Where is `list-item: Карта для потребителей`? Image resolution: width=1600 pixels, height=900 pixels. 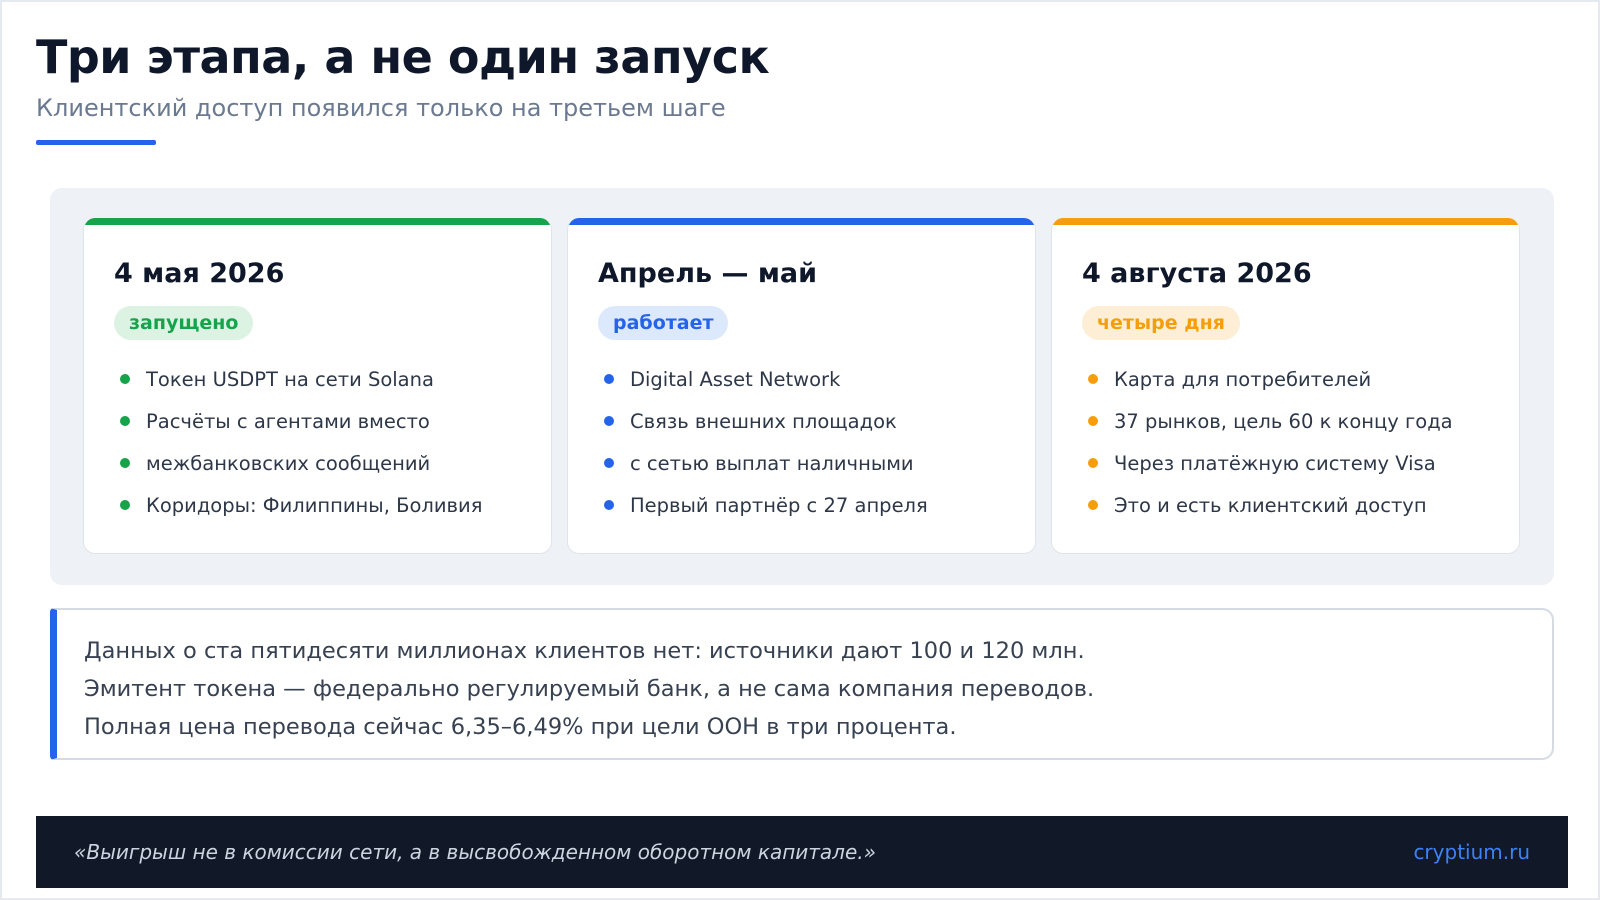
list-item: Карта для потребителей is located at coordinates (1270, 379).